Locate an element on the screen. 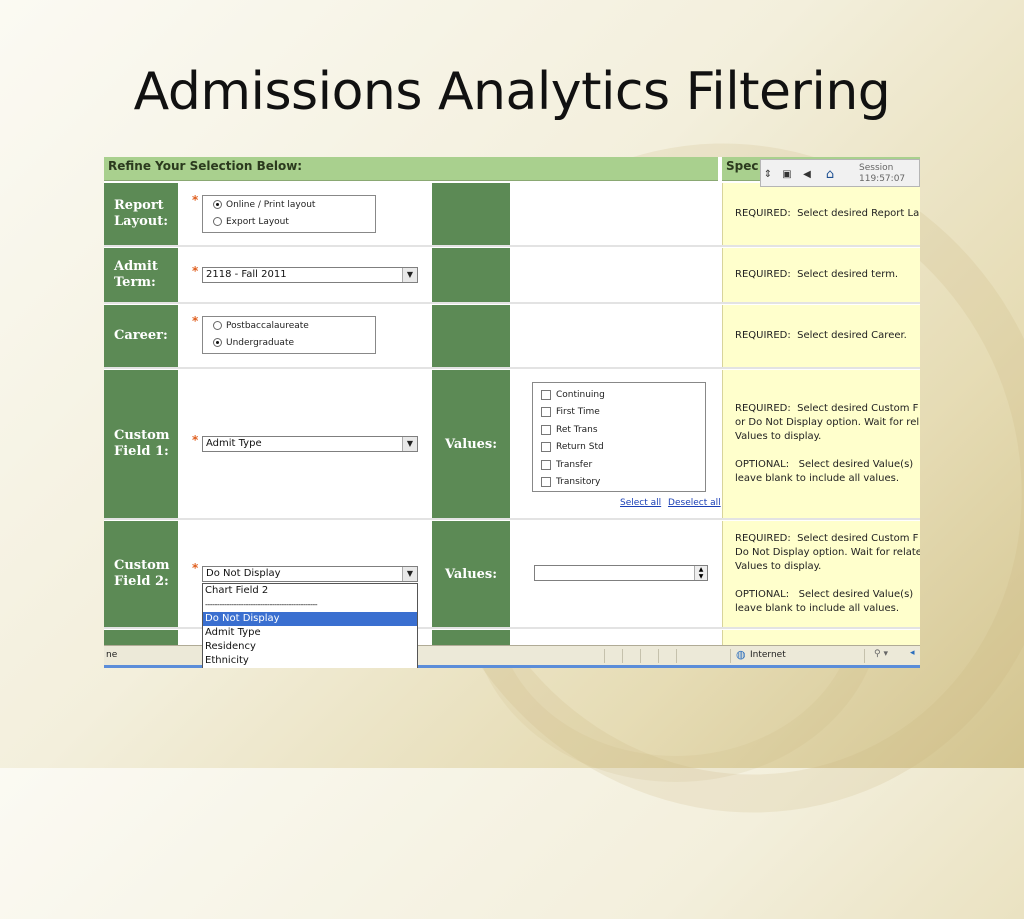 This screenshot has height=919, width=1024. spin-arrows-icon: ▲ ▼ is located at coordinates (700, 573).